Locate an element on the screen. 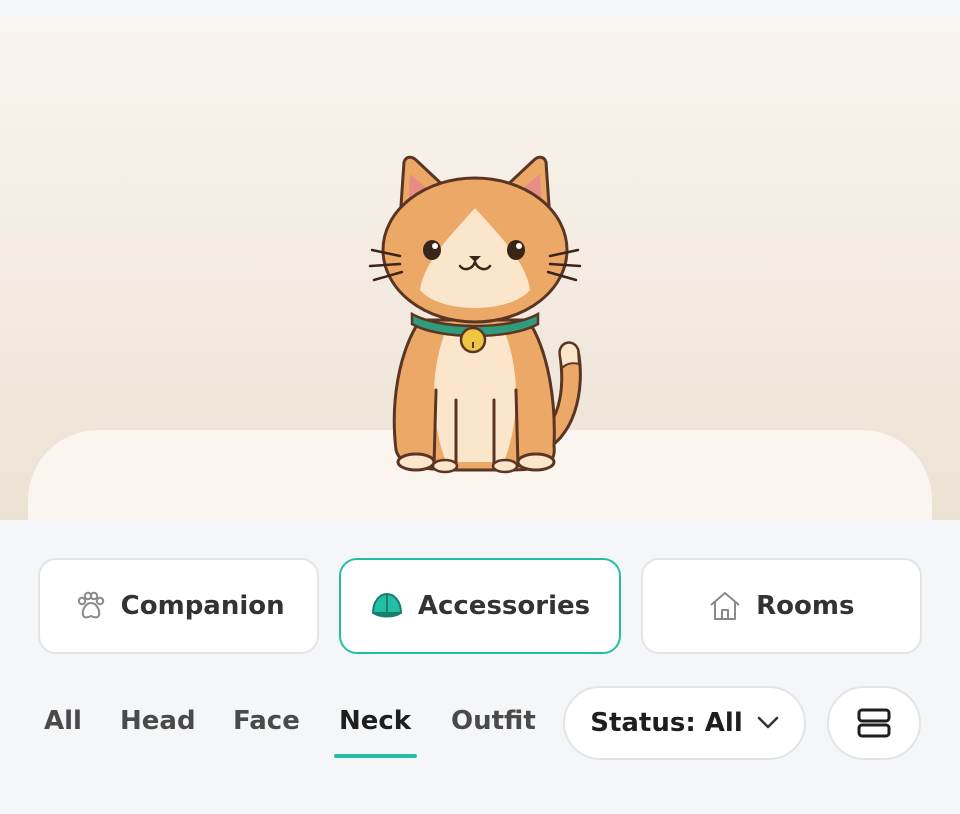  tab-companion: Companion is located at coordinates (179, 606).